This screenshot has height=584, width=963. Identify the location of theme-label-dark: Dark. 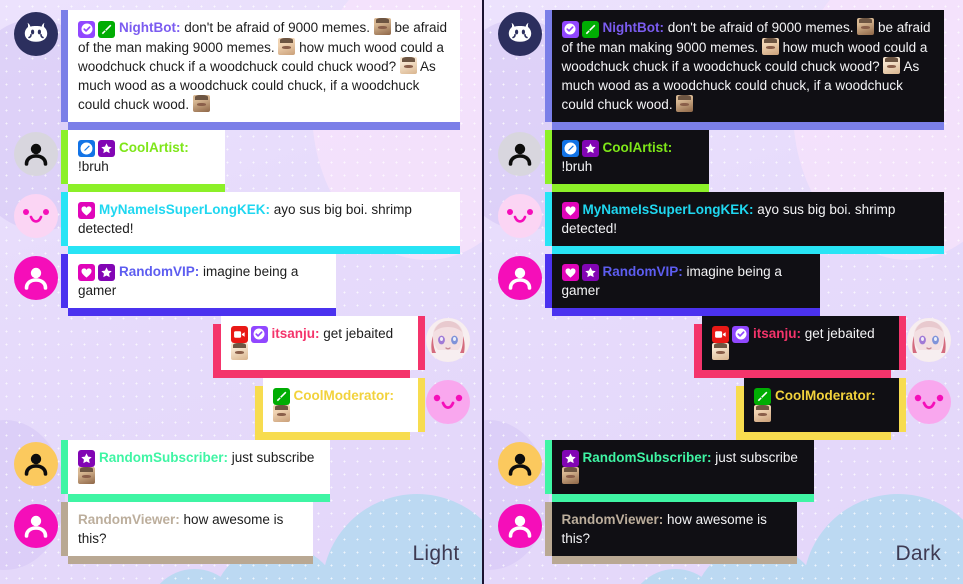
(918, 553).